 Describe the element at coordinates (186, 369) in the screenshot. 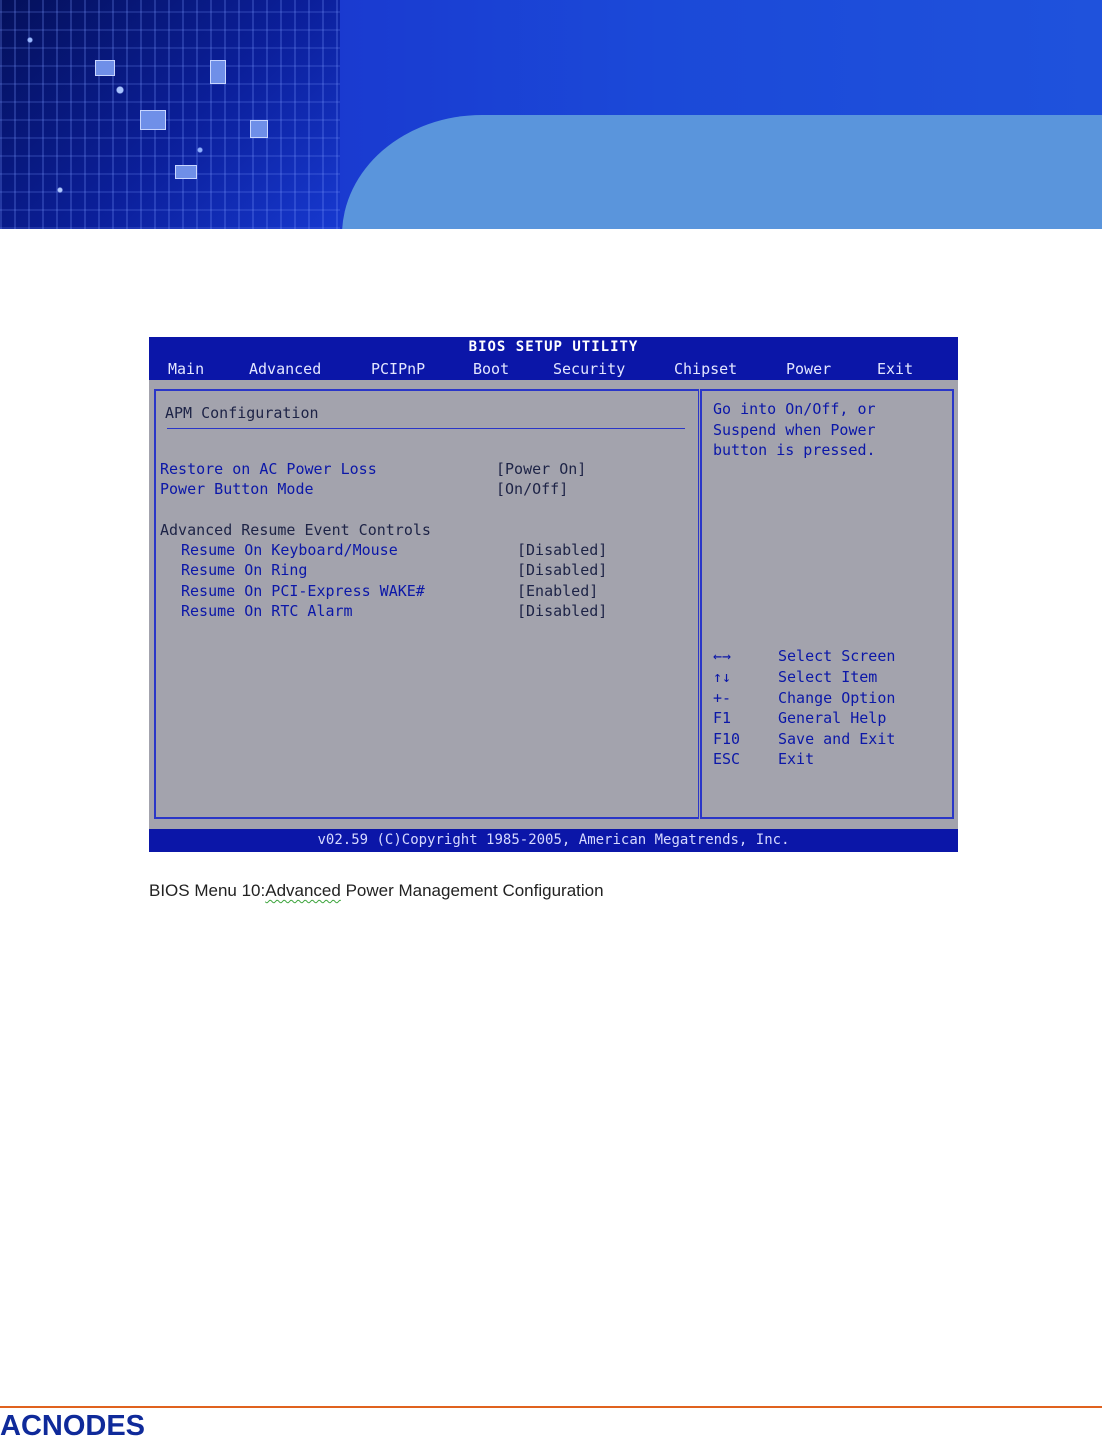

I see `tab-main: Main` at that location.